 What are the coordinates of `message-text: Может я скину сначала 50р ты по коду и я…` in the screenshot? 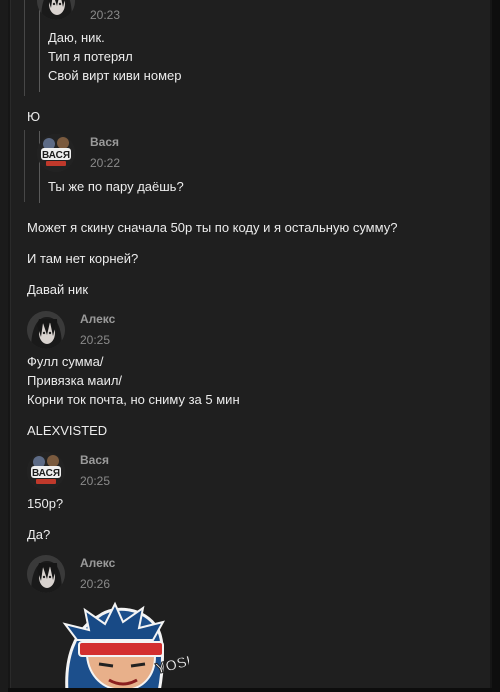 It's located at (212, 227).